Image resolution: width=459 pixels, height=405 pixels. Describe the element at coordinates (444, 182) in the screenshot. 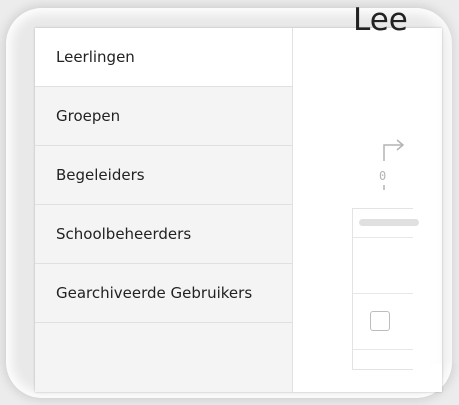

I see `edge-fade` at that location.